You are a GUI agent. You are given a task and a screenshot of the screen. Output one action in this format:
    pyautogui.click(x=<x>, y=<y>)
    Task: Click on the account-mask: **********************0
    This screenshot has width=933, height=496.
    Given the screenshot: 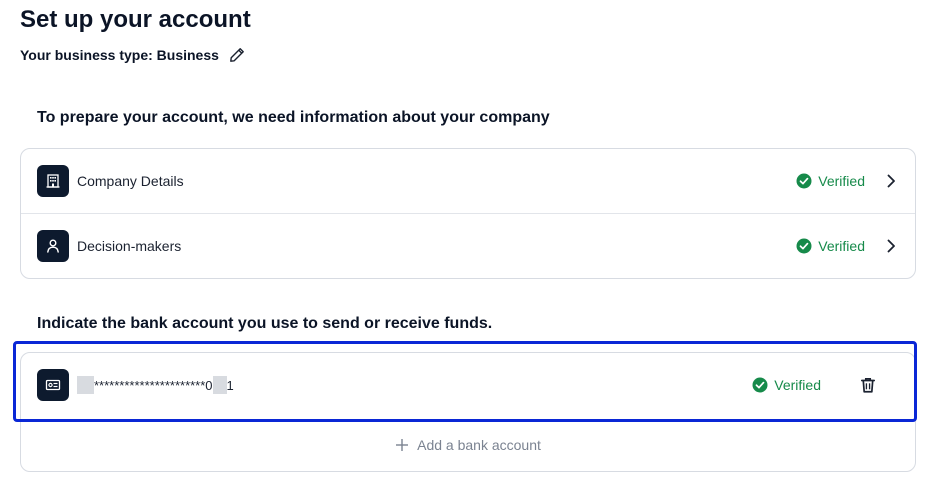 What is the action you would take?
    pyautogui.click(x=153, y=385)
    